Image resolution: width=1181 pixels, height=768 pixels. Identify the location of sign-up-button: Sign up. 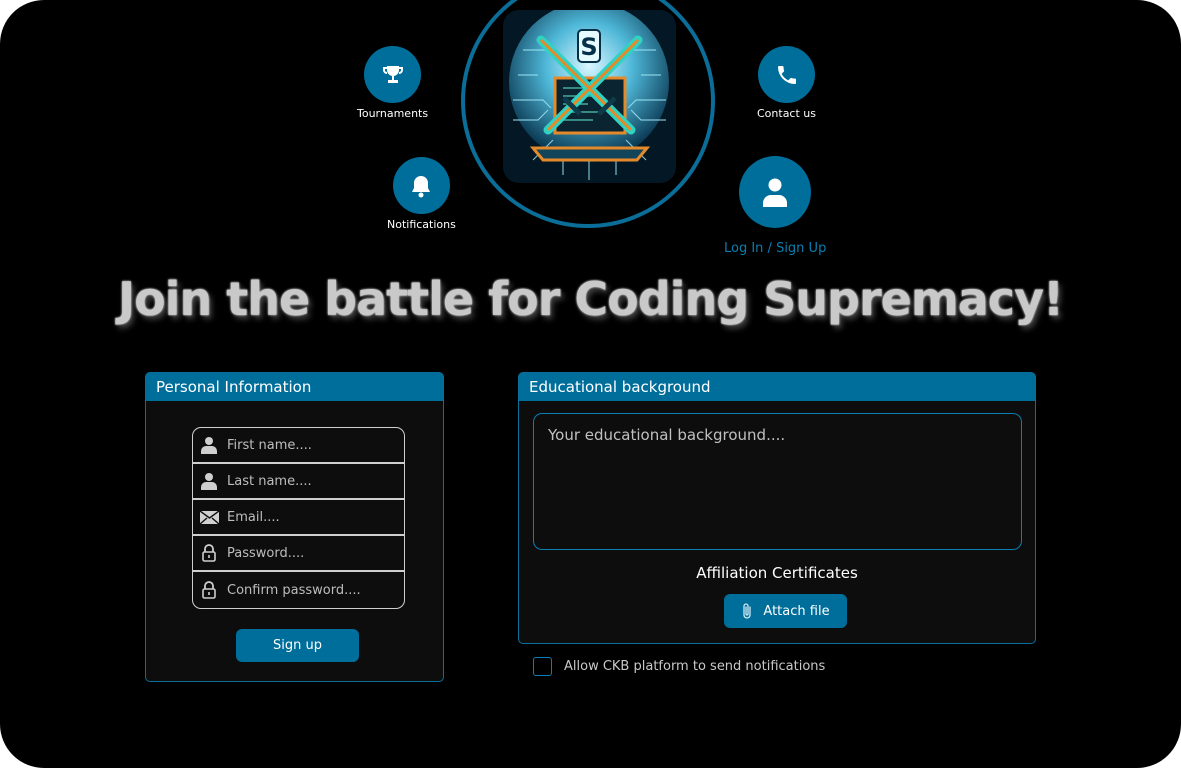
(297, 645).